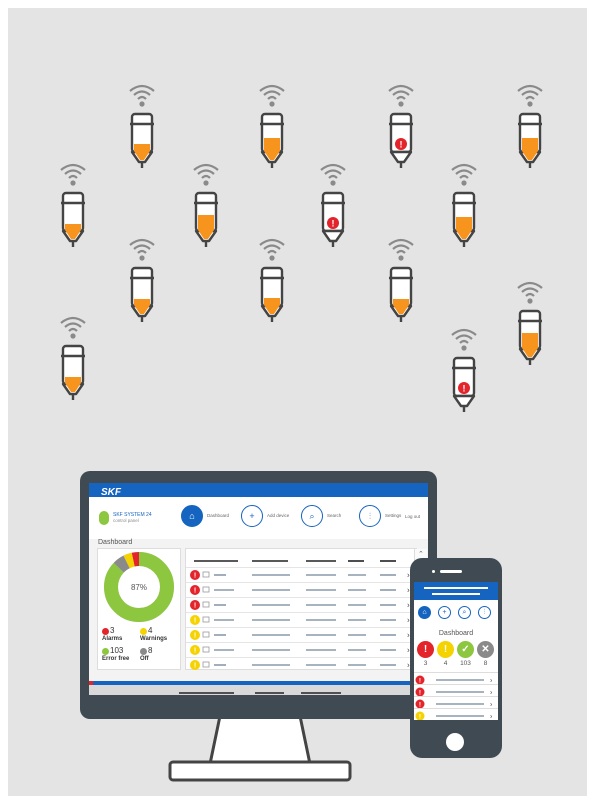 This screenshot has height=804, width=595. I want to click on nav-label: Search, so click(334, 515).